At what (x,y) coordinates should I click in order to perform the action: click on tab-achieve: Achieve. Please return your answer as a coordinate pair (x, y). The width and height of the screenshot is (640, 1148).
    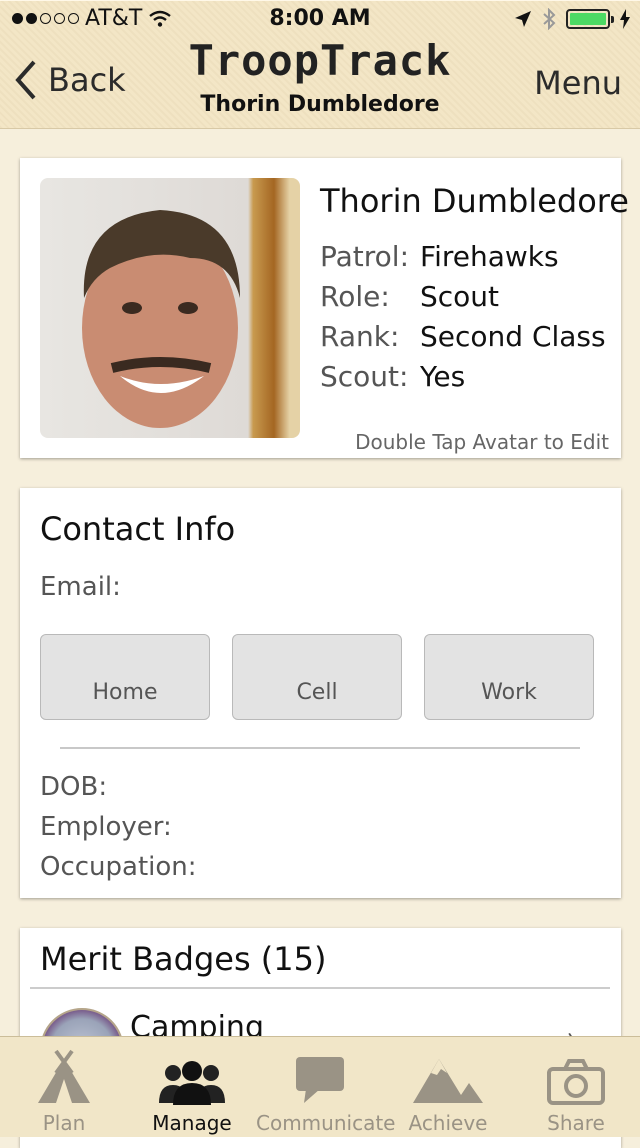
    Looking at the image, I should click on (448, 1087).